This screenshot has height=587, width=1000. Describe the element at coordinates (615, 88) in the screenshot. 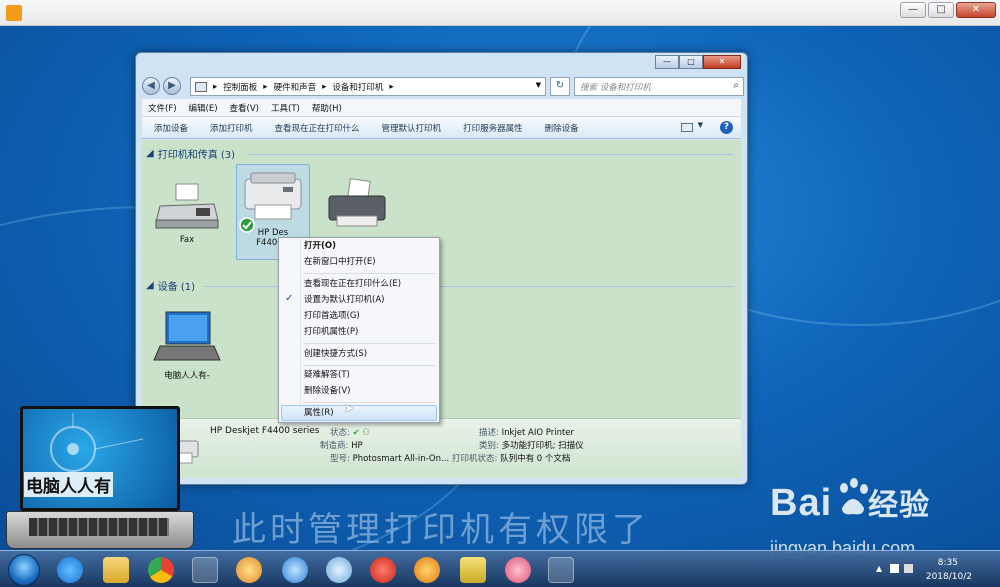

I see `search-placeholder: 搜索 设备和打印机` at that location.